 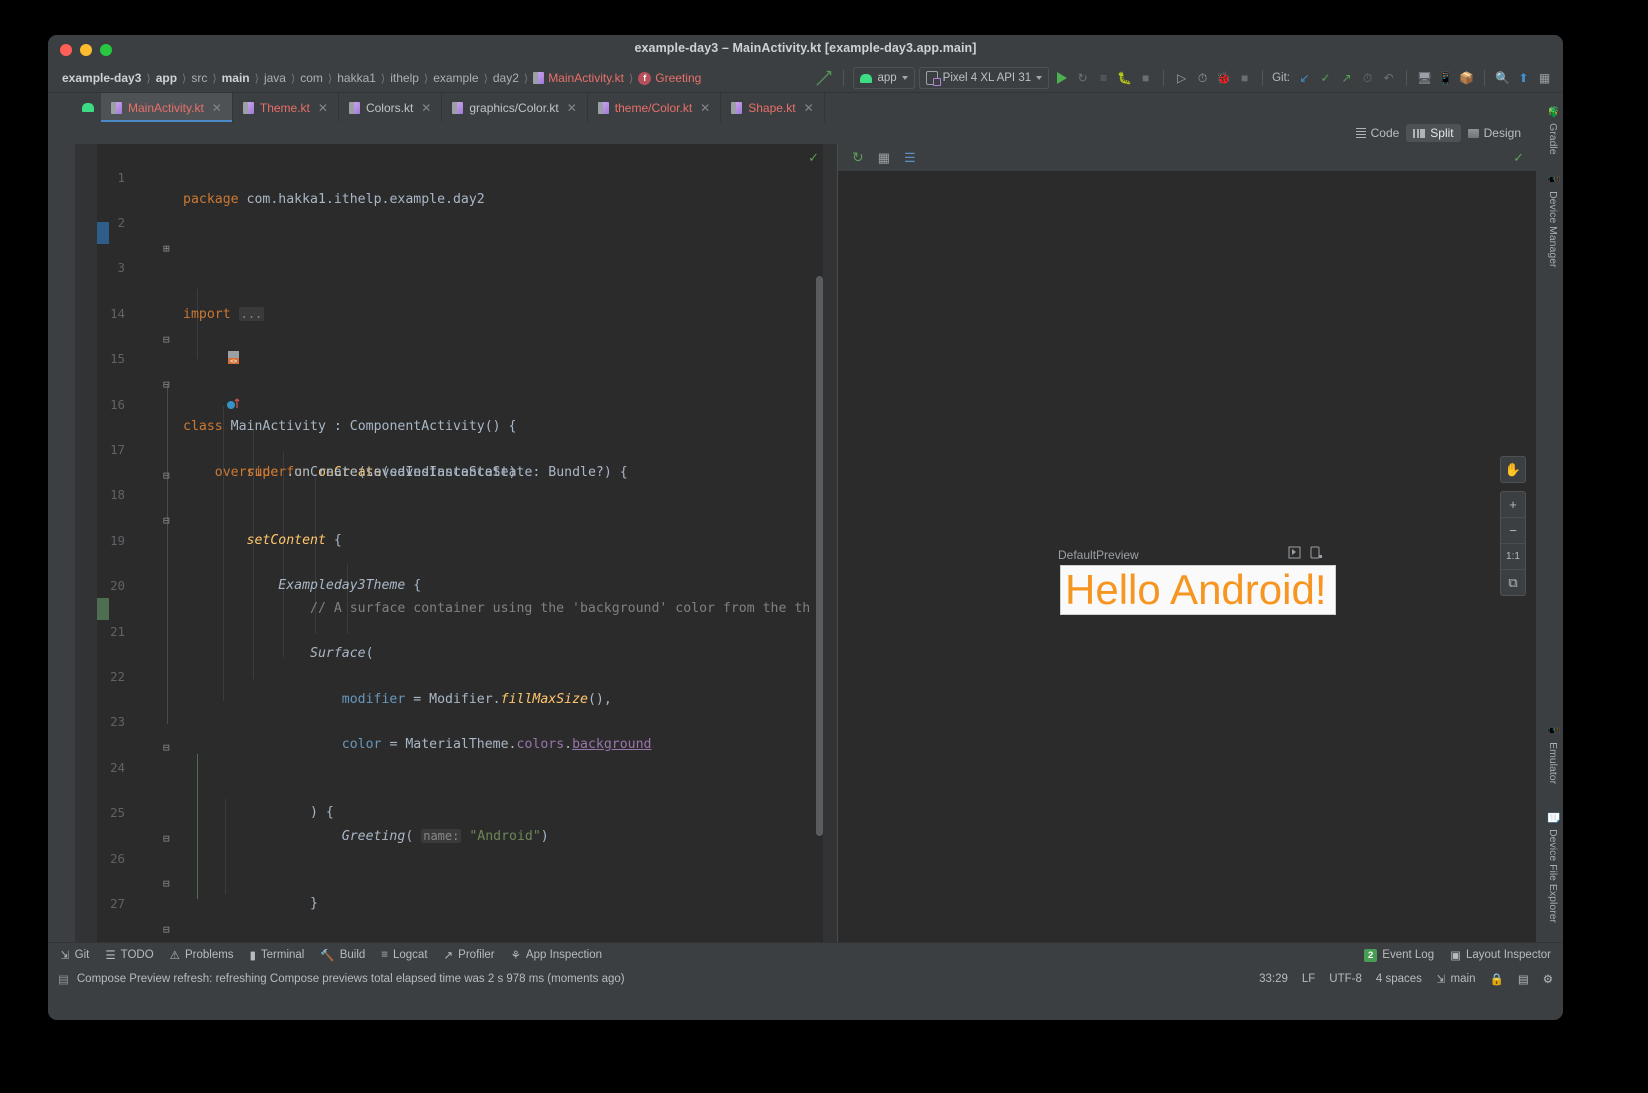 What do you see at coordinates (1553, 759) in the screenshot?
I see `sidebar-item-emulator: 📱 Emulator` at bounding box center [1553, 759].